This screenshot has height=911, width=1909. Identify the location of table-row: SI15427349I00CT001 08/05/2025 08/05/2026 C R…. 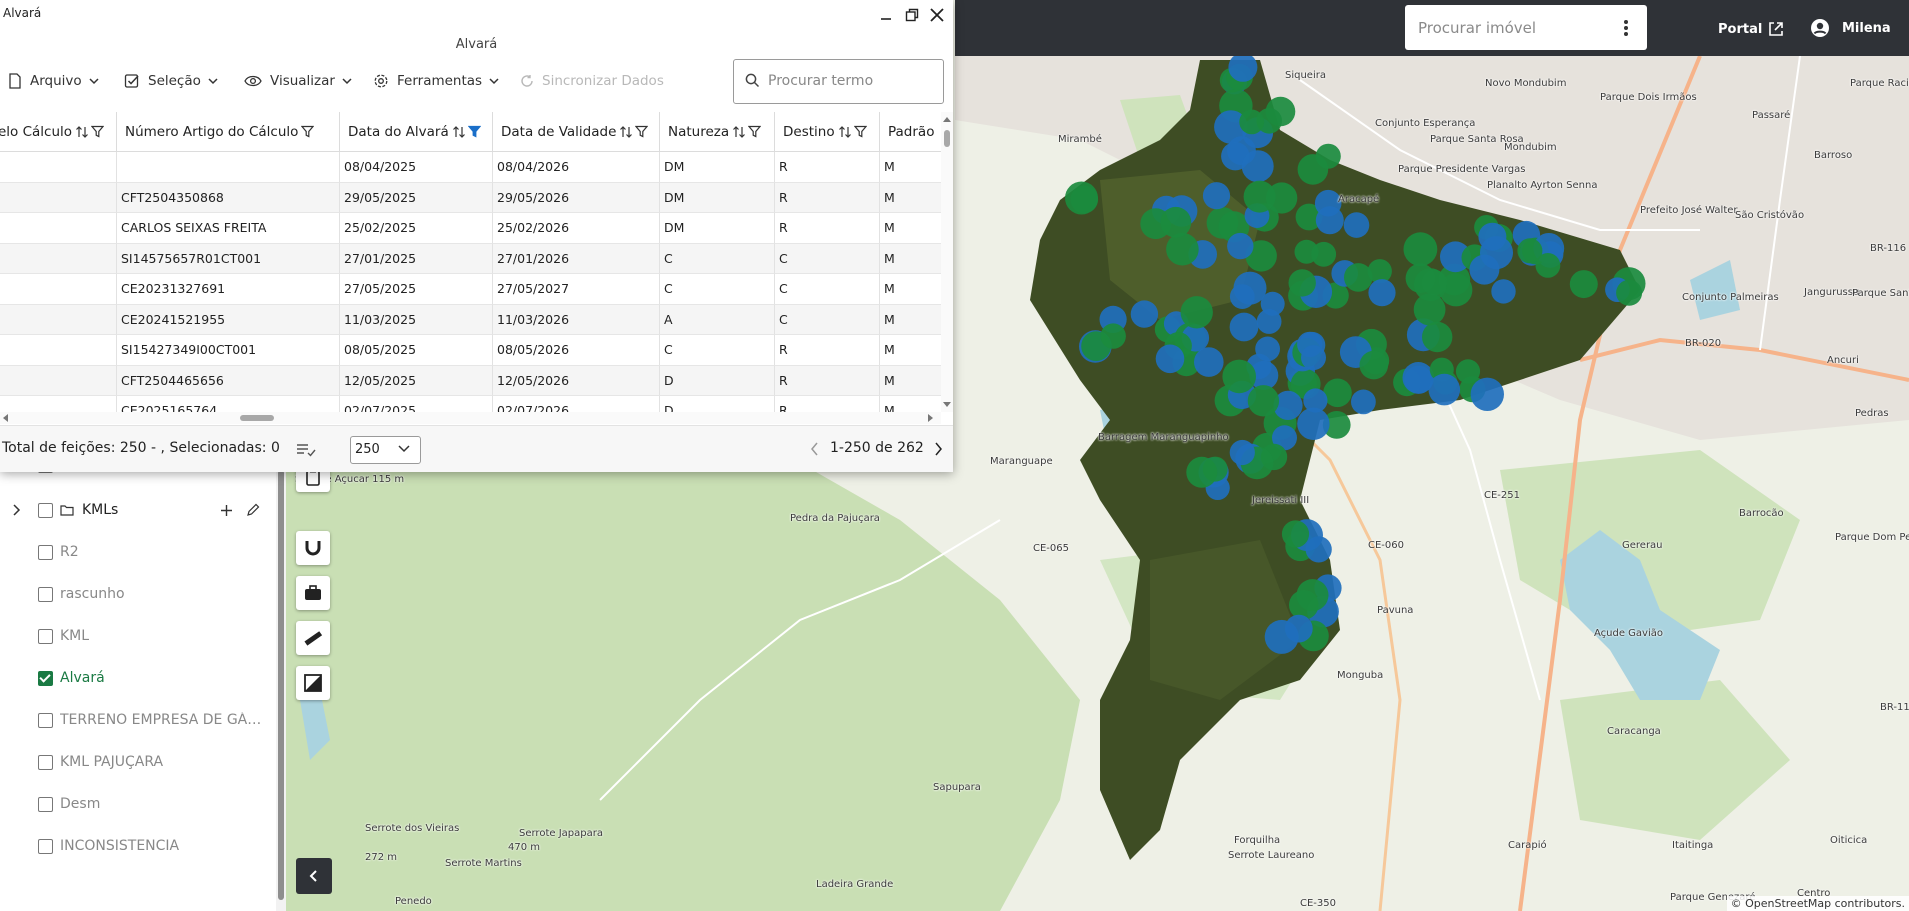
(470, 350).